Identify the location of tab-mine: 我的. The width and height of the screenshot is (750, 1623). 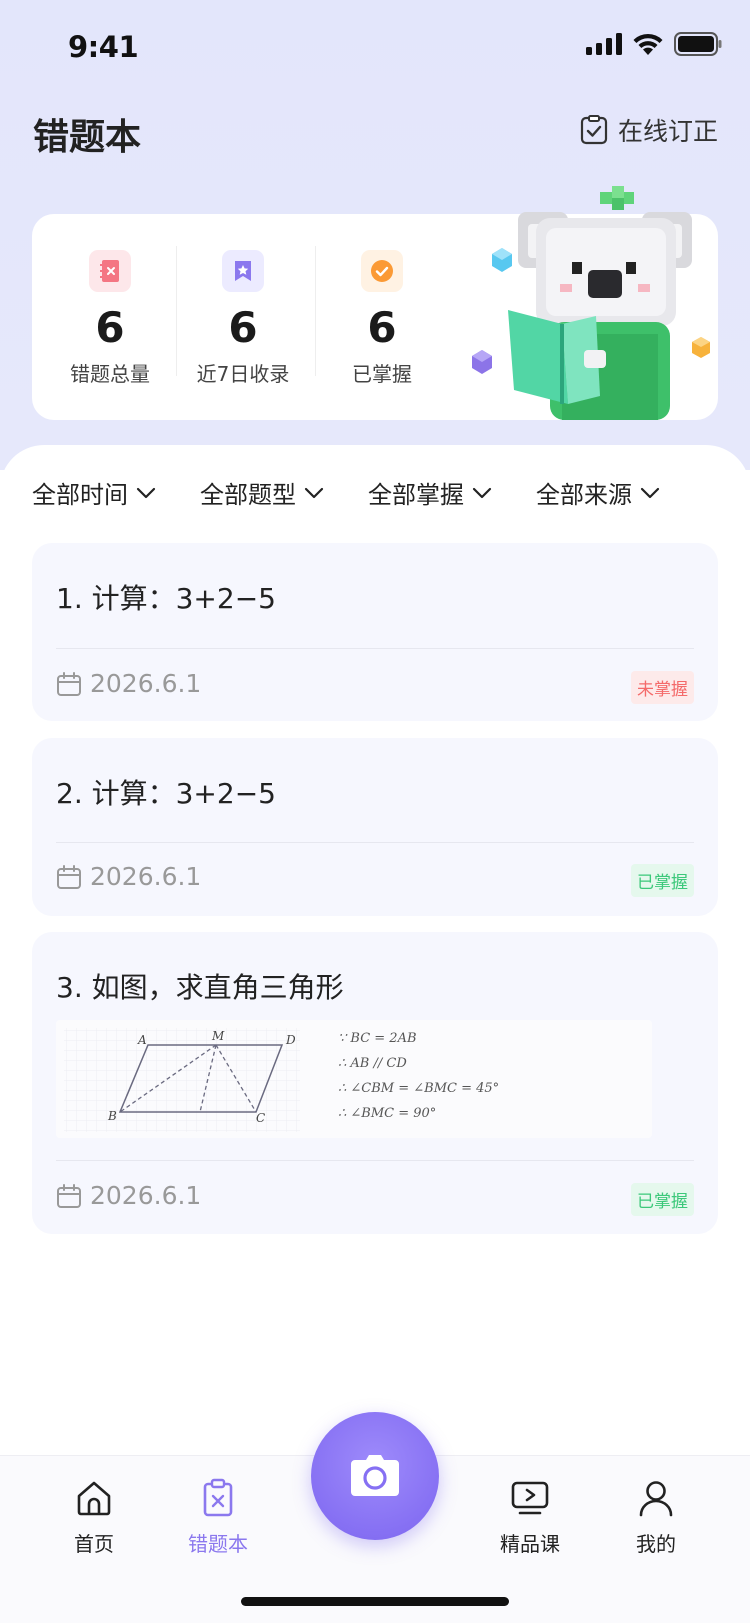
(656, 1517).